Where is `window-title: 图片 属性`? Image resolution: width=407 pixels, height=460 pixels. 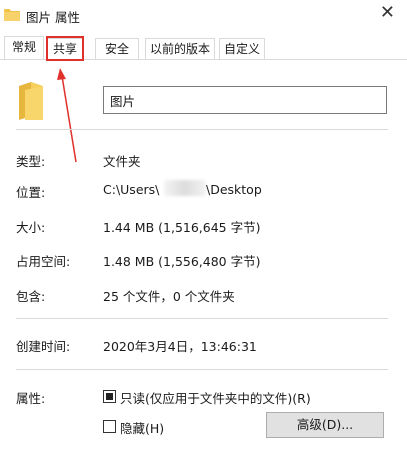 window-title: 图片 属性 is located at coordinates (53, 17).